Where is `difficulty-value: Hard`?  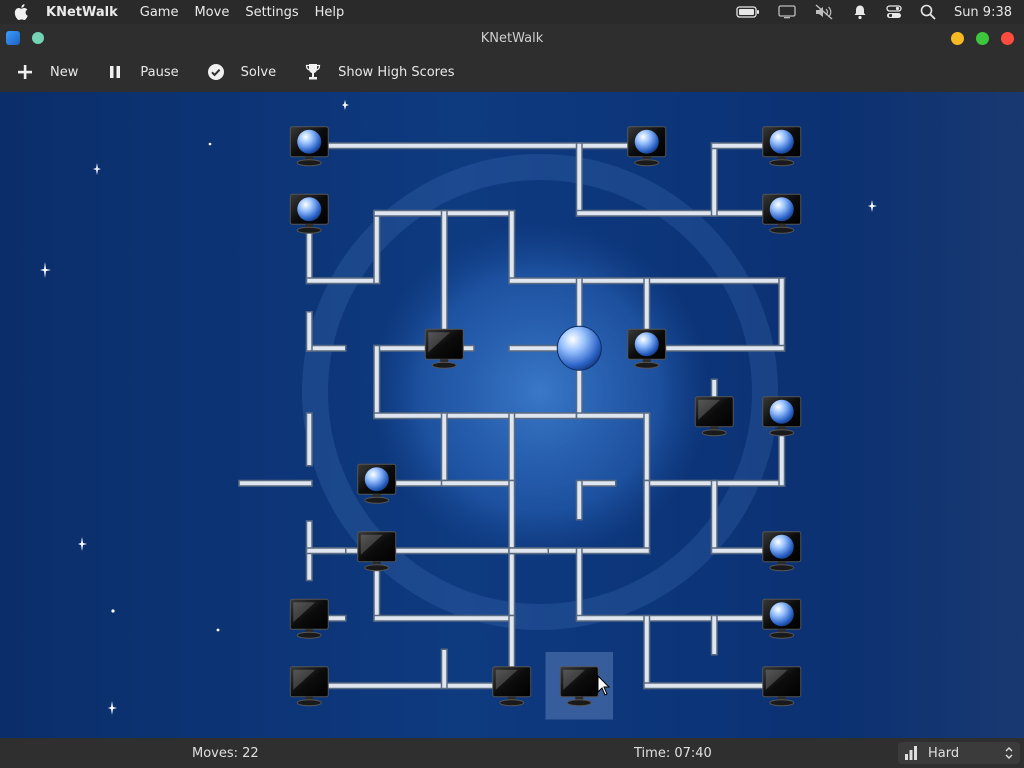
difficulty-value: Hard is located at coordinates (944, 753).